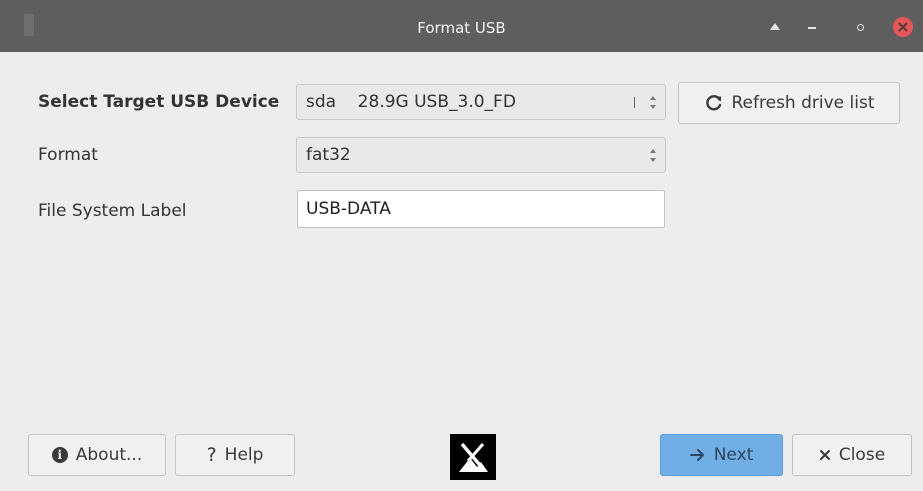 Image resolution: width=923 pixels, height=491 pixels. I want to click on format-label: Format, so click(68, 155).